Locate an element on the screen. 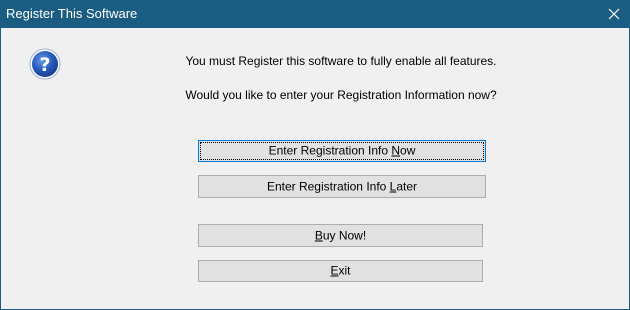 Image resolution: width=630 pixels, height=310 pixels. close-icon is located at coordinates (614, 14).